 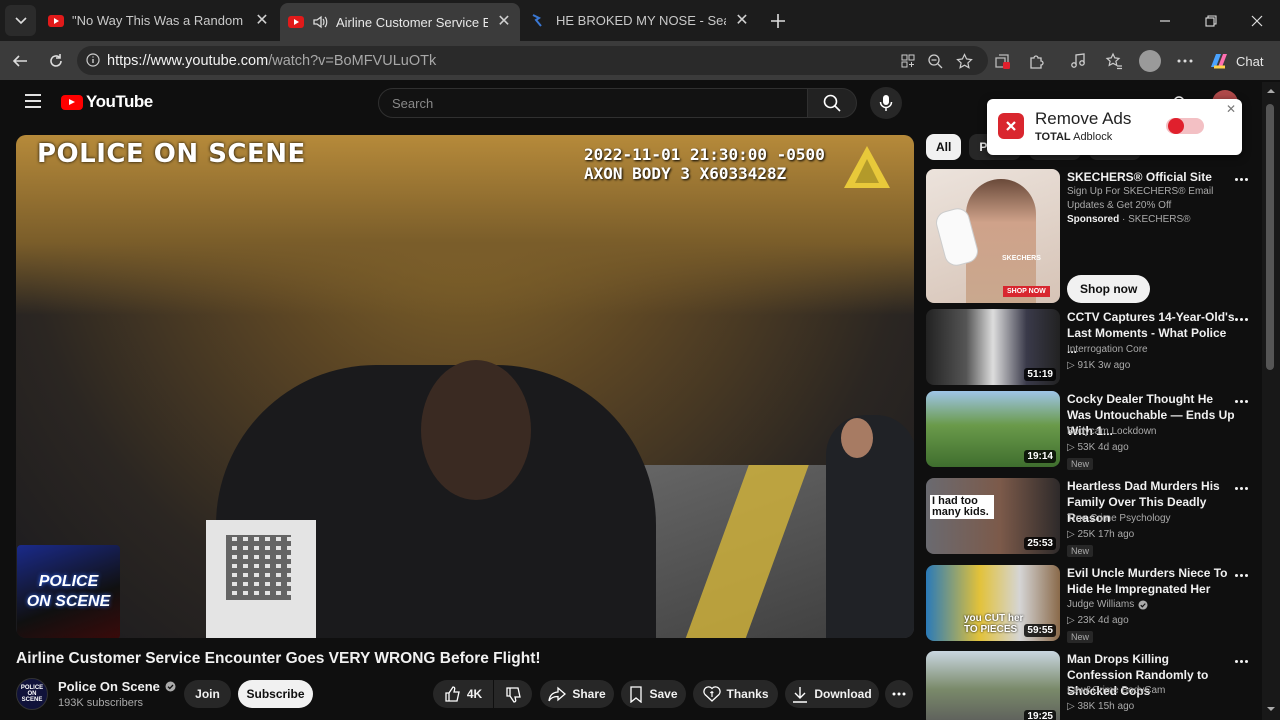 What do you see at coordinates (107, 102) in the screenshot?
I see `youtube-logo: YouTube` at bounding box center [107, 102].